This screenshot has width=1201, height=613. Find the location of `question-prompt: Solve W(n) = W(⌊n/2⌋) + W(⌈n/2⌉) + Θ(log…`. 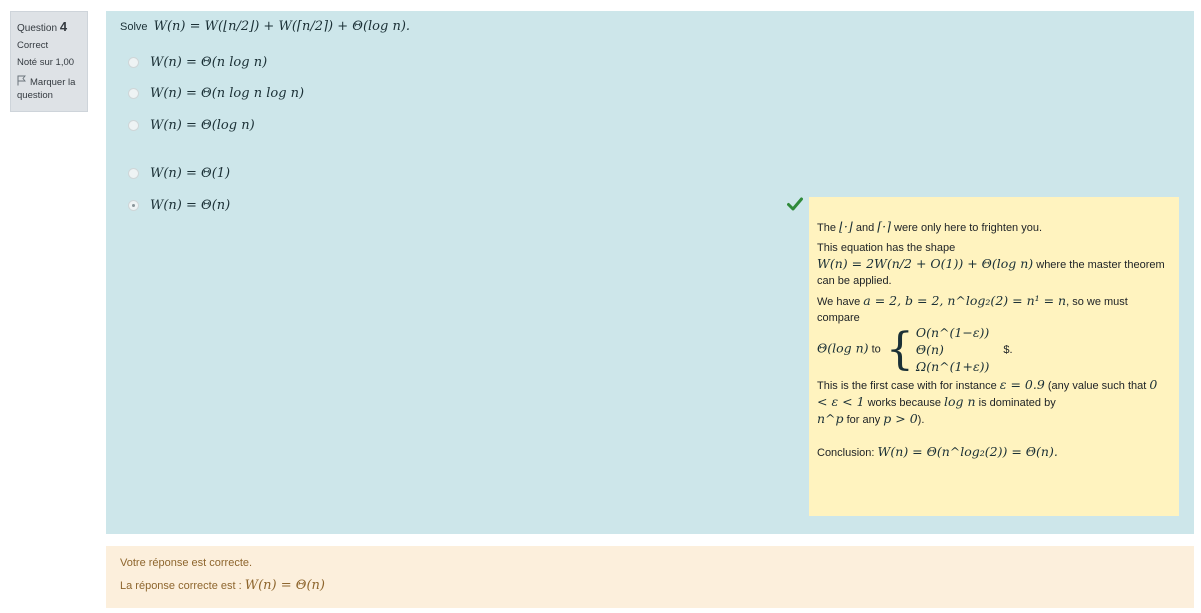

question-prompt: Solve W(n) = W(⌊n/2⌋) + W(⌈n/2⌉) + Θ(log… is located at coordinates (265, 26).